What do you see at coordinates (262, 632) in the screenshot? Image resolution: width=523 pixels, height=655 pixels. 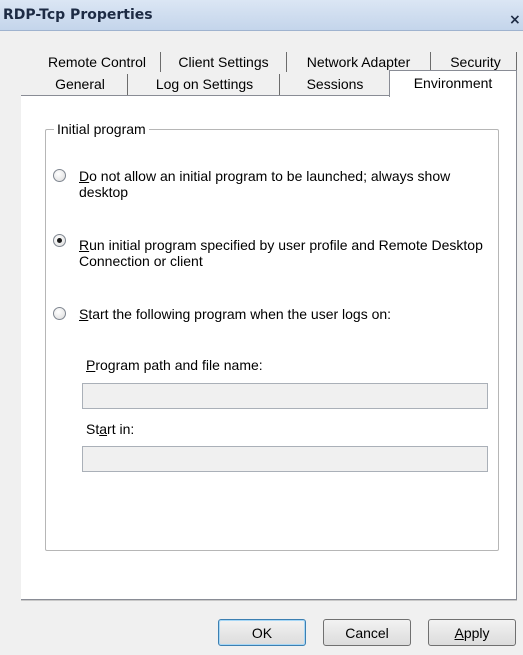 I see `ok-button: OK` at bounding box center [262, 632].